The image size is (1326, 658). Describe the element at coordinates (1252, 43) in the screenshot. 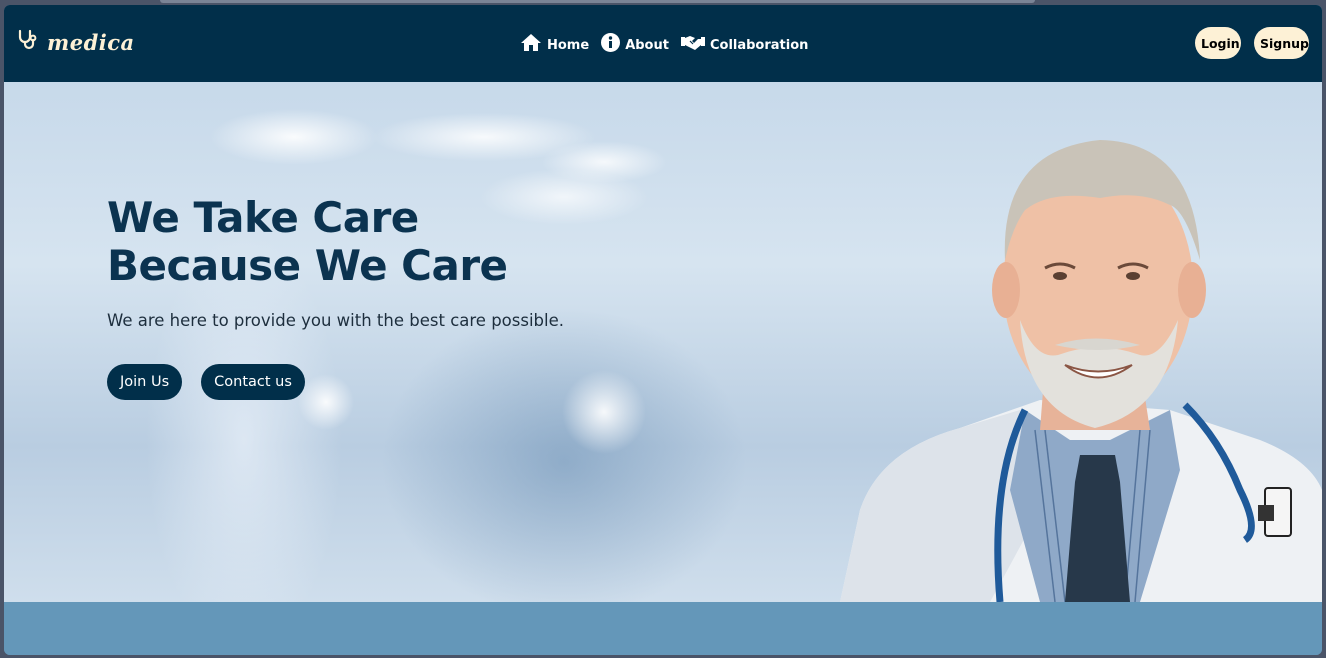

I see `auth-buttons: Login Signup` at that location.